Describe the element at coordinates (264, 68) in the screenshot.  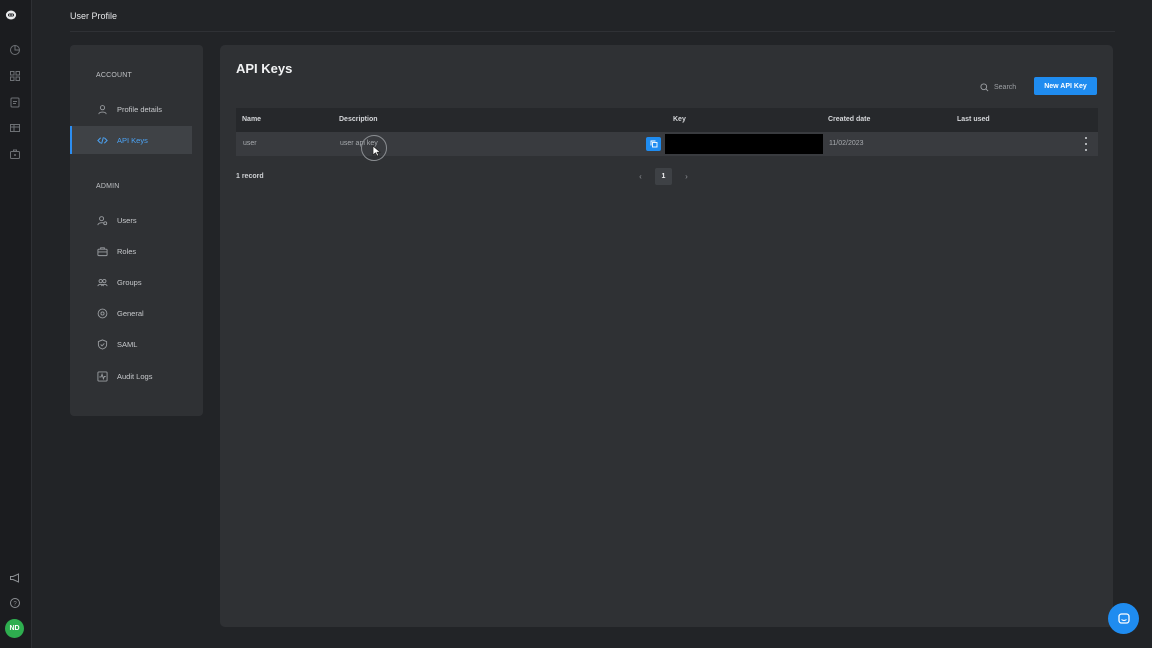
I see `page-title: API Keys` at that location.